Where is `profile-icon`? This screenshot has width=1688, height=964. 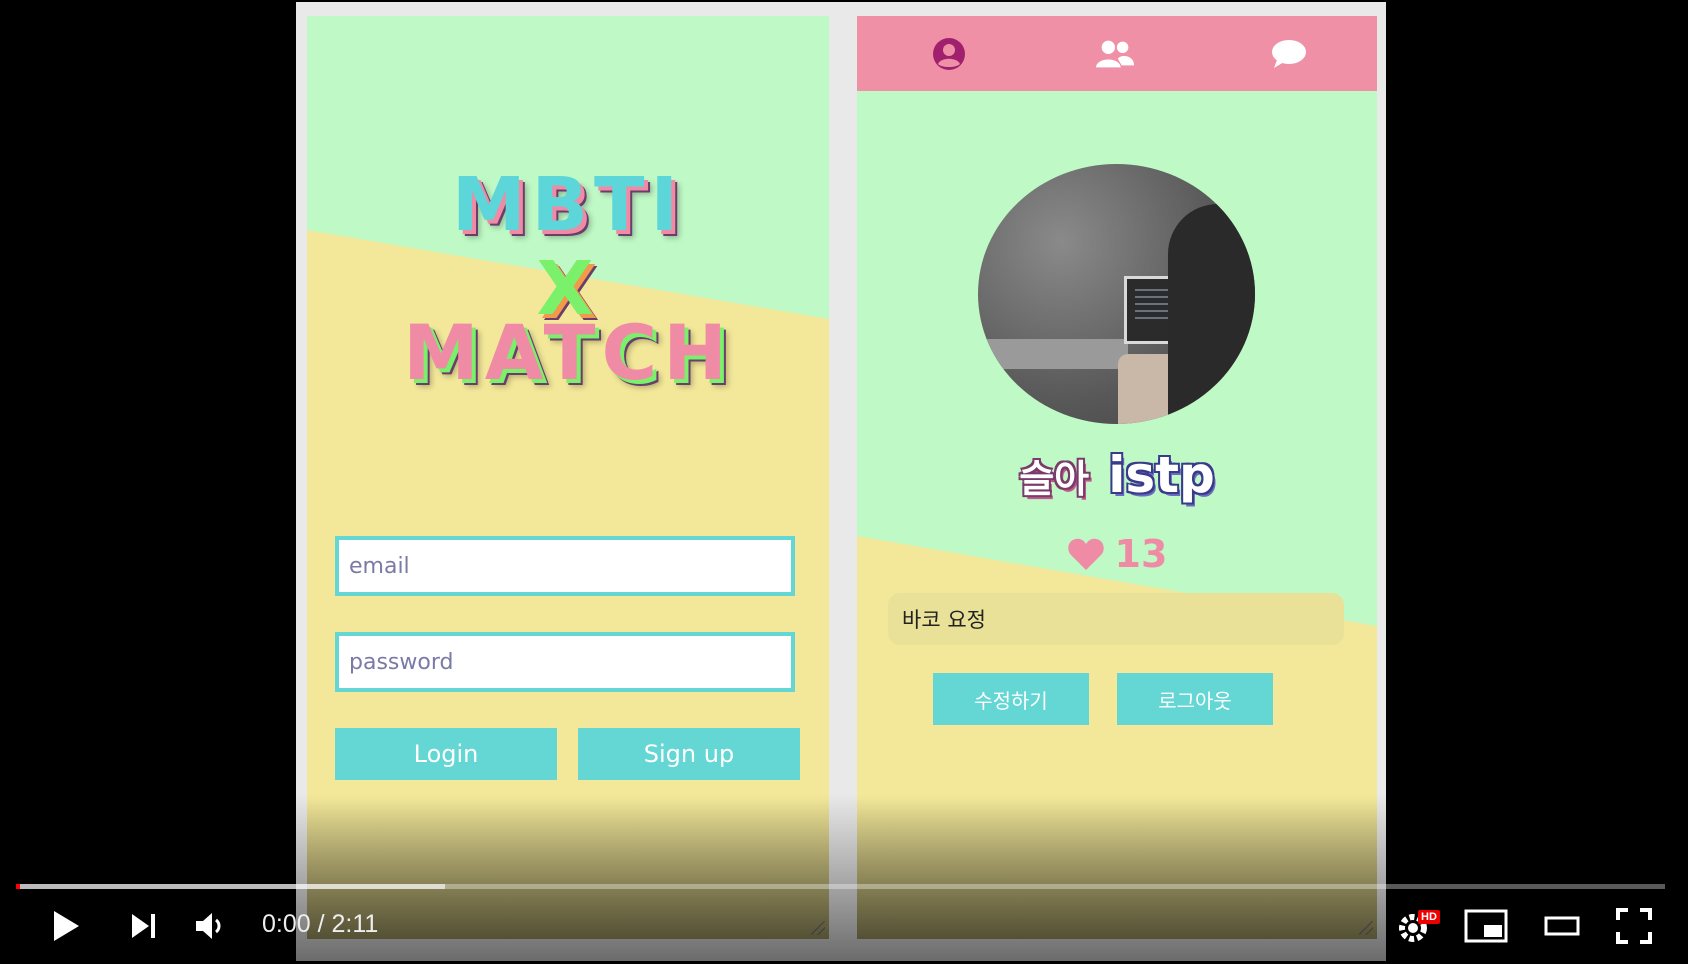 profile-icon is located at coordinates (949, 54).